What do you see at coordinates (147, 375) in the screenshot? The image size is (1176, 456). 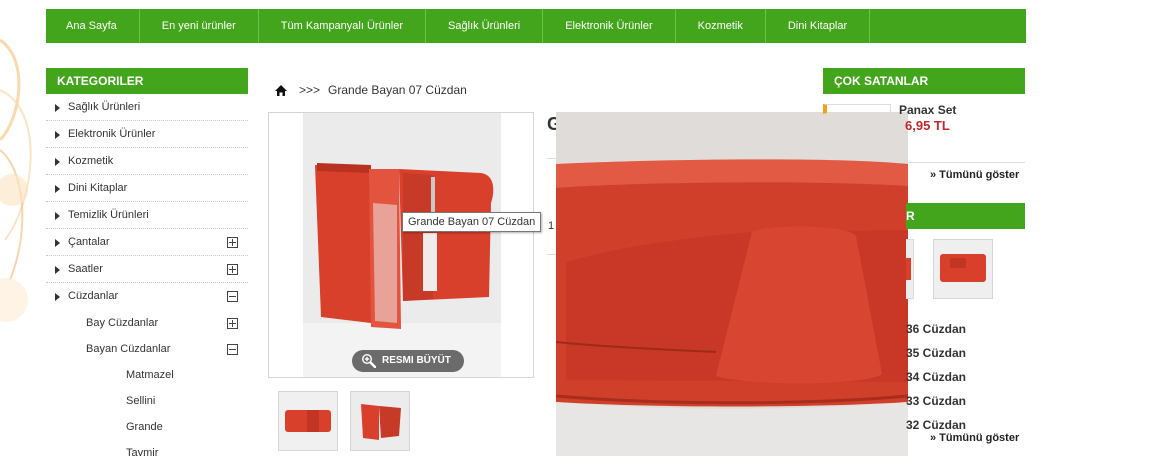 I see `brand-item-matmazel: Matmazel` at bounding box center [147, 375].